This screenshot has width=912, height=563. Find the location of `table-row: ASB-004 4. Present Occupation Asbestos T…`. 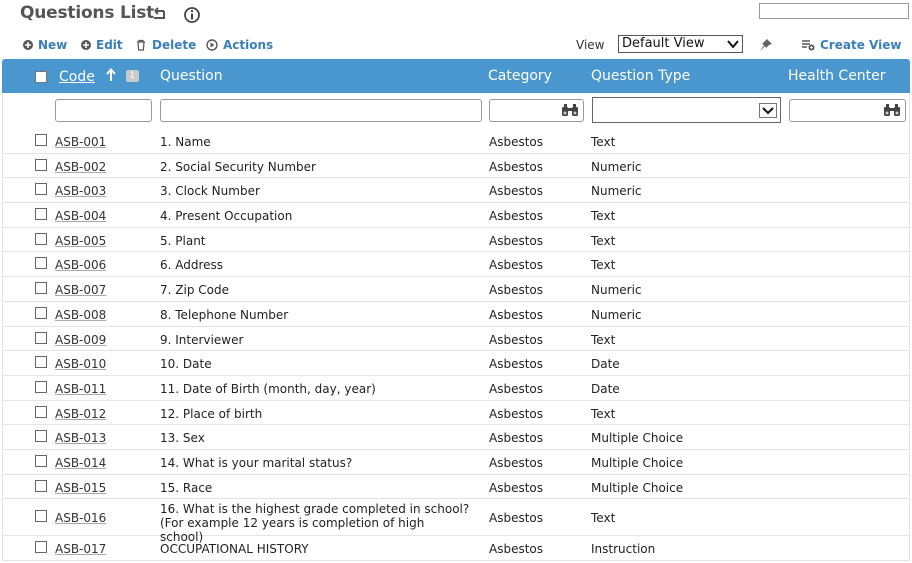

table-row: ASB-004 4. Present Occupation Asbestos T… is located at coordinates (456, 215).